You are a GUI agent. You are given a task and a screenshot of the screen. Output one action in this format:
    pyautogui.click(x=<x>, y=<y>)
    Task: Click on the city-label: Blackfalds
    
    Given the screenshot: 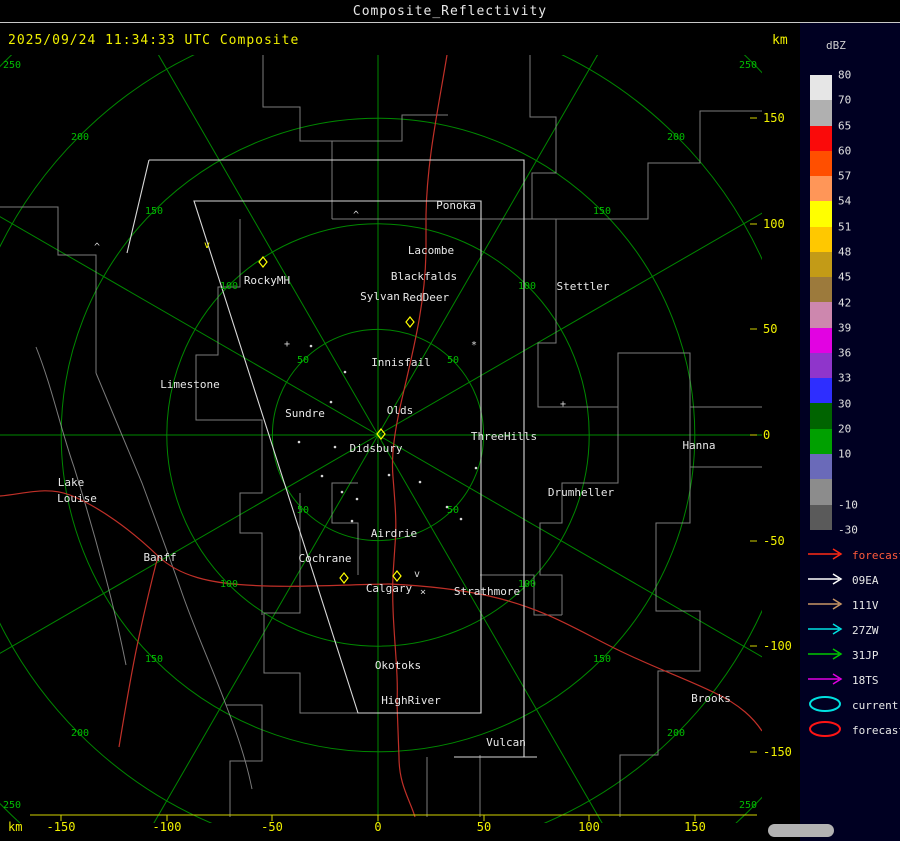 What is the action you would take?
    pyautogui.click(x=424, y=276)
    